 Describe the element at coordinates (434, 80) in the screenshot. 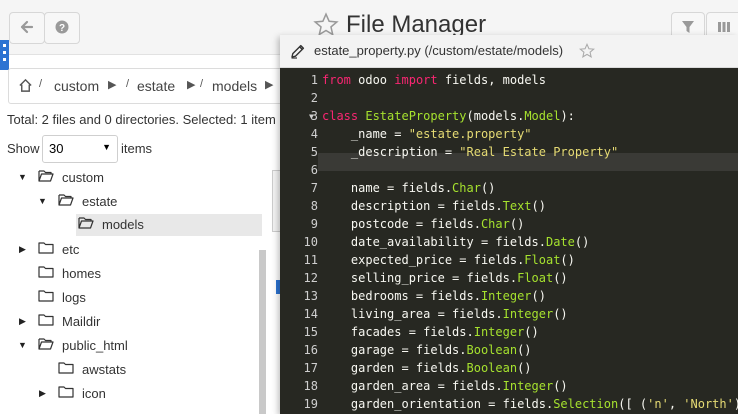

I see `code-line: from odoo import fields, models` at that location.